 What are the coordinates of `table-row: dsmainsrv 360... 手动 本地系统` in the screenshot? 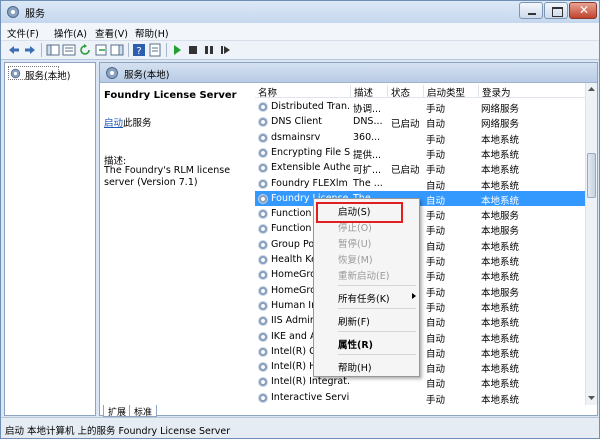 It's located at (420, 138).